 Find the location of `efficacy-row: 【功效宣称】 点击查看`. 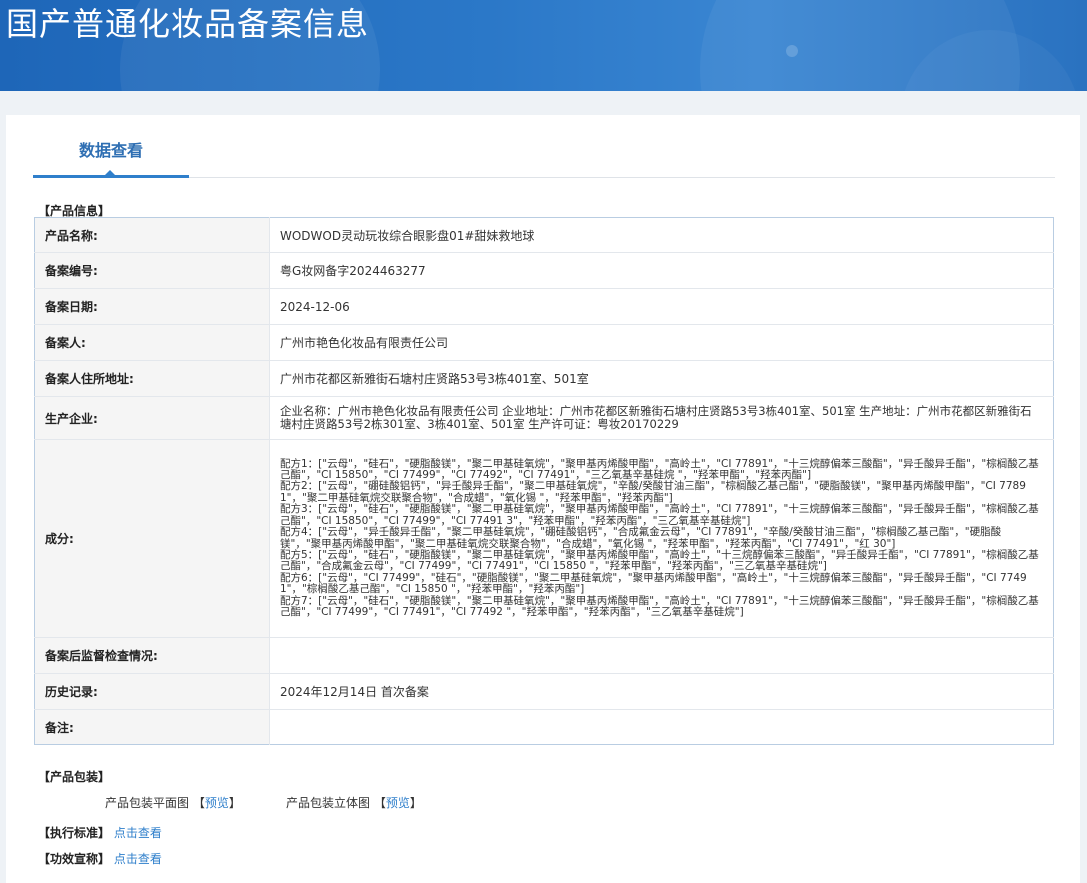

efficacy-row: 【功效宣称】 点击查看 is located at coordinates (100, 858).